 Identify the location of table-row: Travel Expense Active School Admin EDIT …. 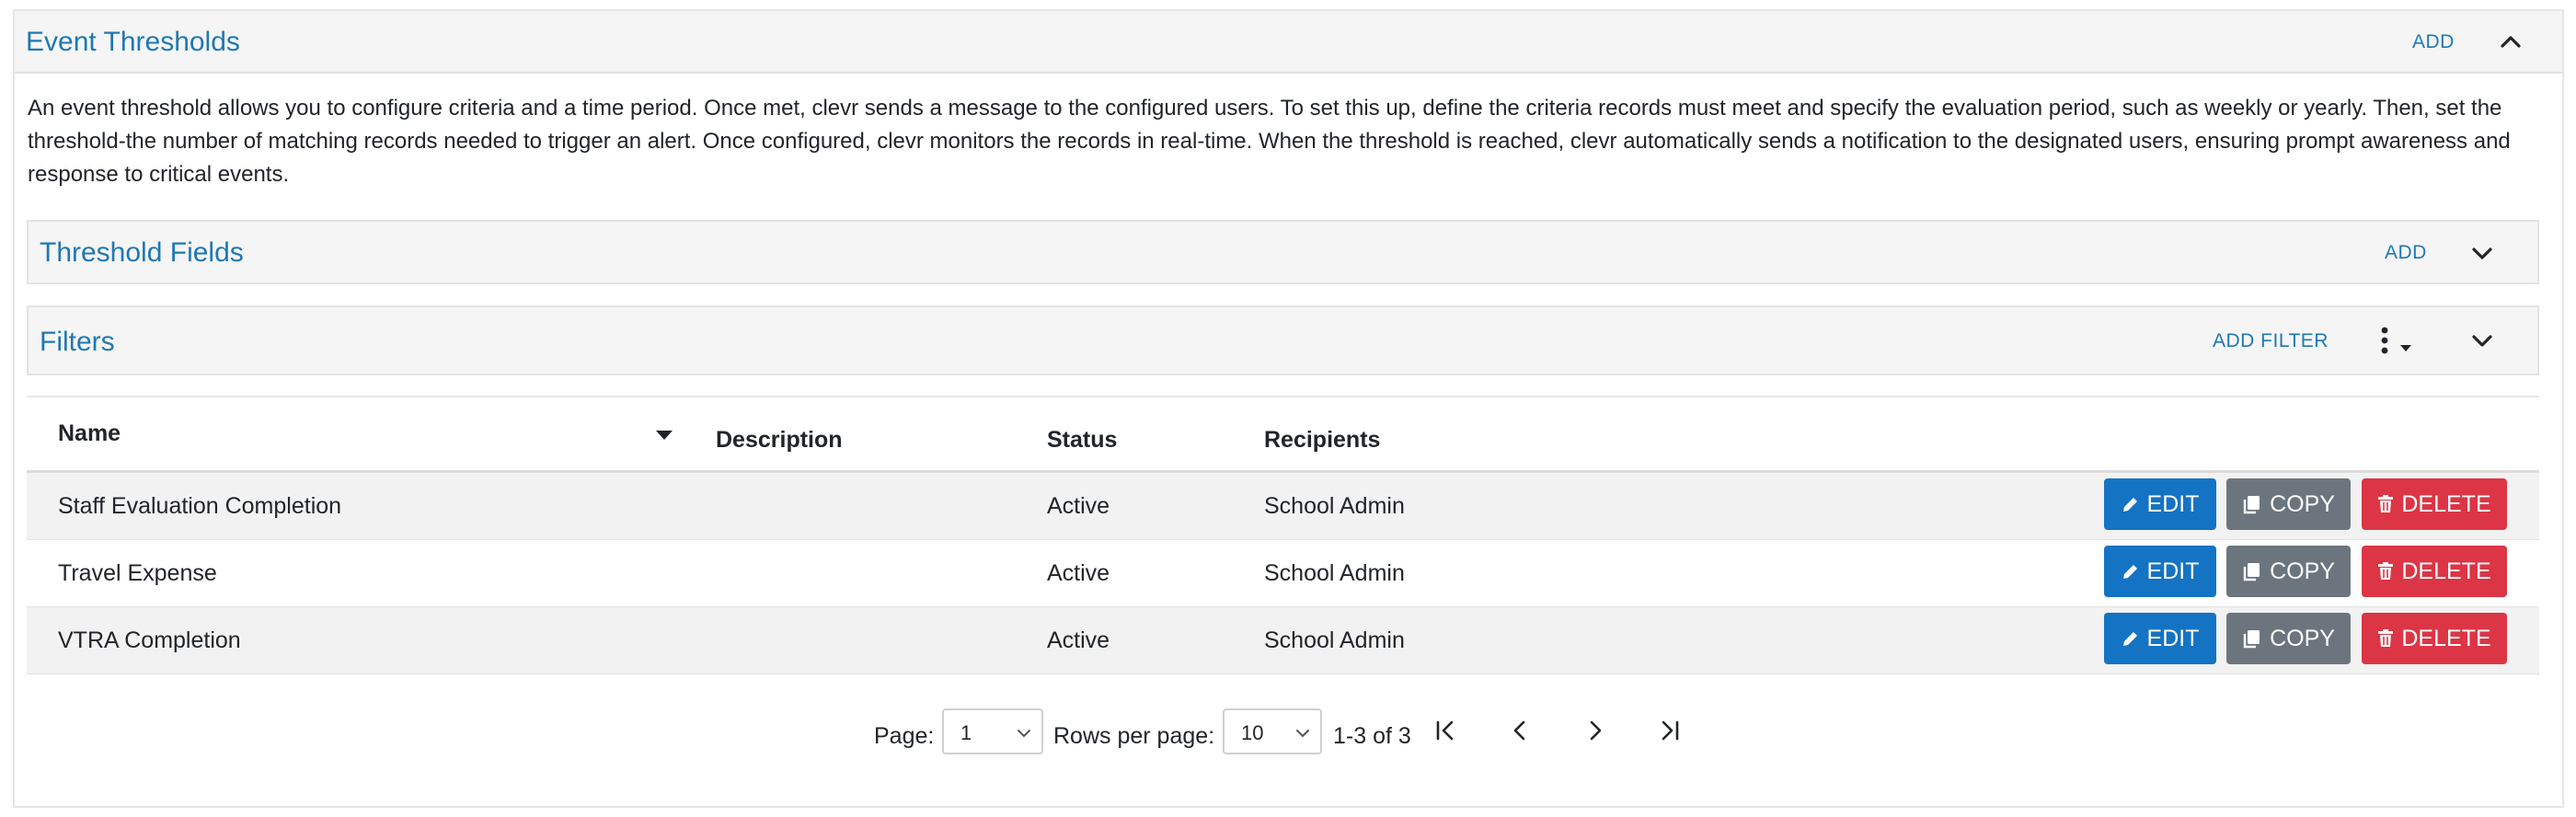
(1283, 573).